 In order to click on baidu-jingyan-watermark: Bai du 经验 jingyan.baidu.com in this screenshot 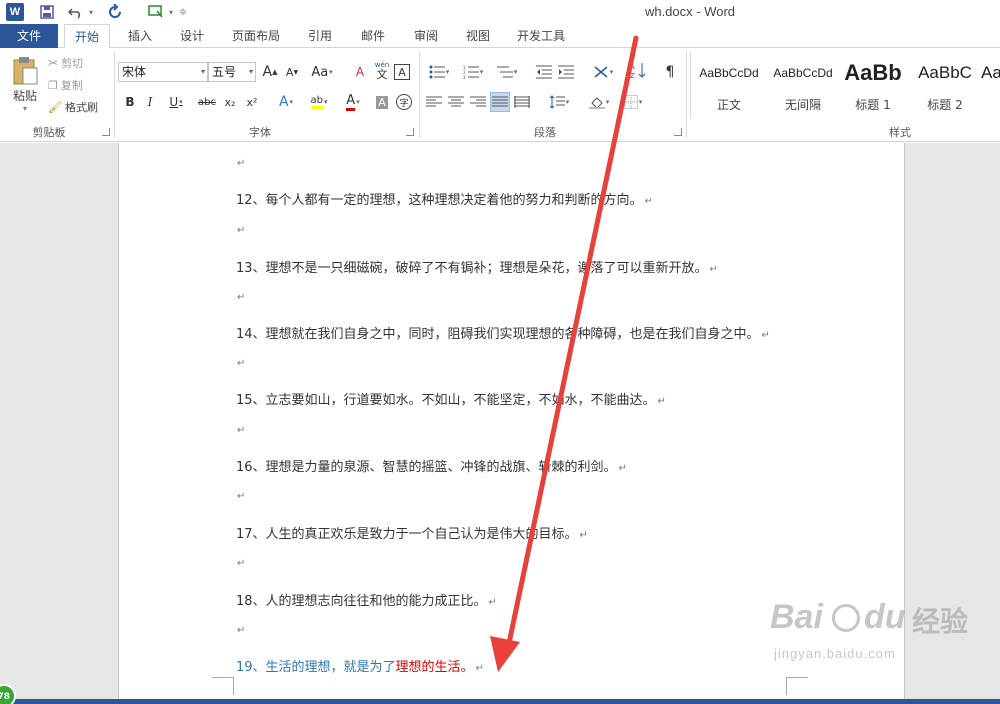, I will do `click(869, 629)`.